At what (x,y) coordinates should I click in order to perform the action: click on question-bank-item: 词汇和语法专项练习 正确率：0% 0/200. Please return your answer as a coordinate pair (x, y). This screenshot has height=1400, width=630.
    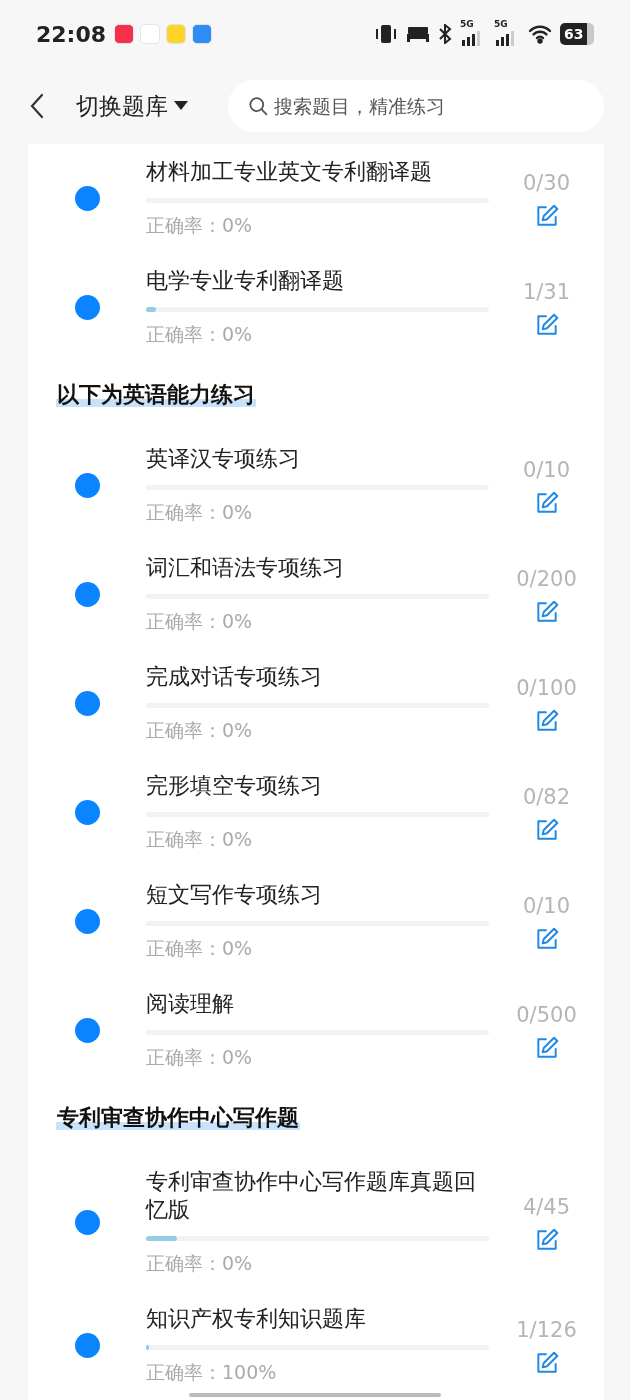
    Looking at the image, I should click on (316, 594).